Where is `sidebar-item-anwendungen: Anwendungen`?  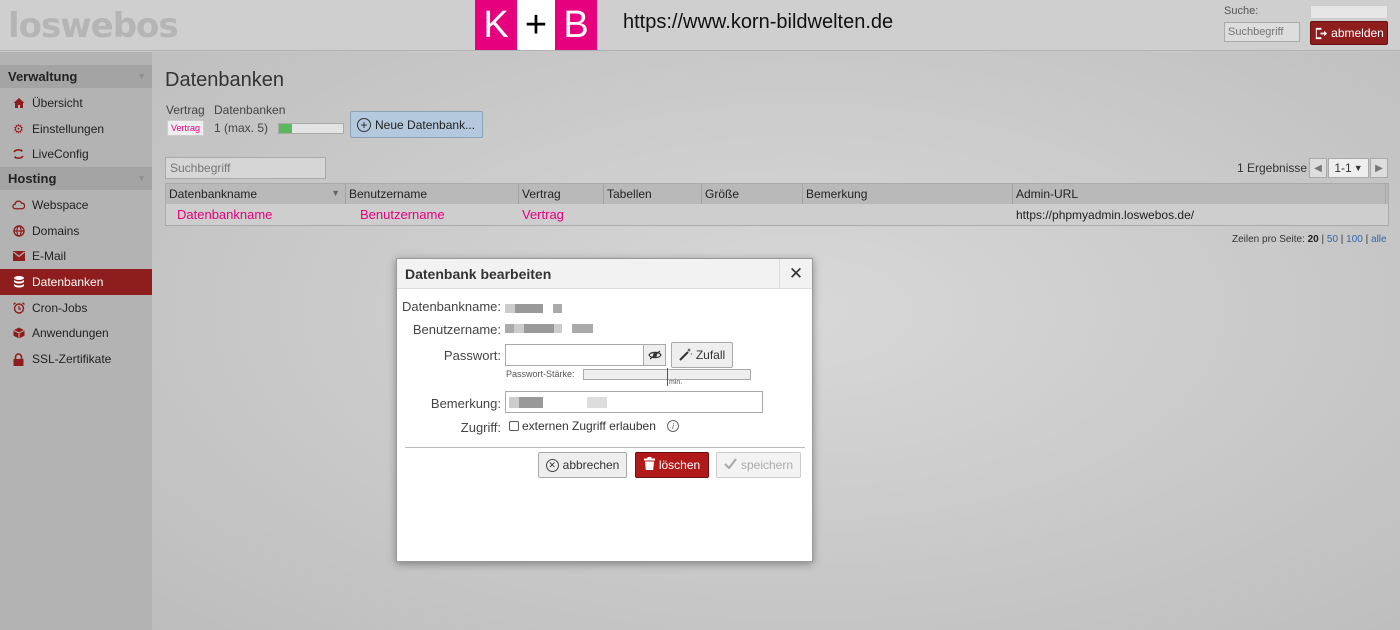 sidebar-item-anwendungen: Anwendungen is located at coordinates (76, 334).